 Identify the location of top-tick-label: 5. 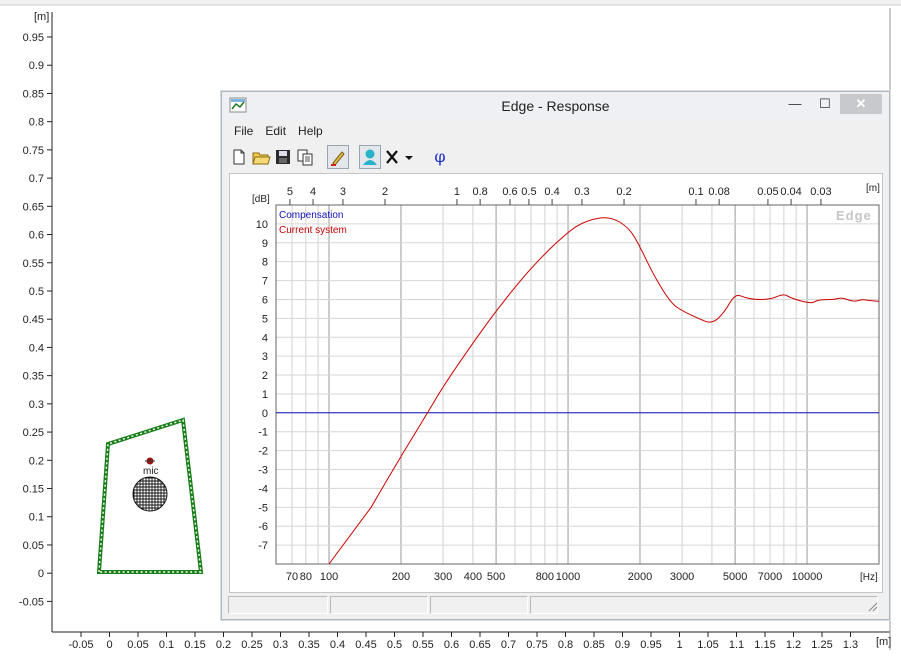
(290, 192).